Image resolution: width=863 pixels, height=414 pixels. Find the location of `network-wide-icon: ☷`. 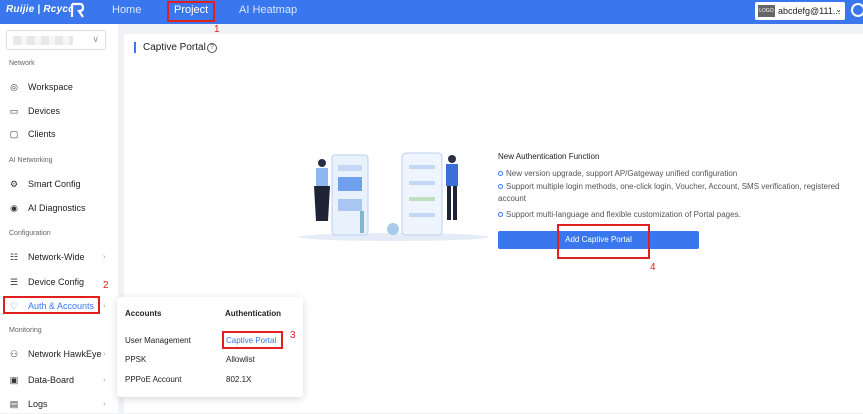

network-wide-icon: ☷ is located at coordinates (14, 256).